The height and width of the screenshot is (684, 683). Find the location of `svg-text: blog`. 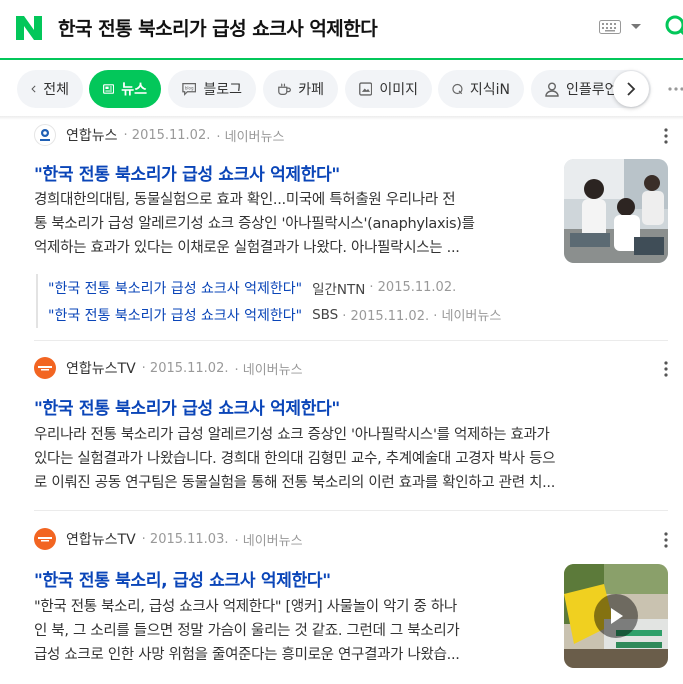

svg-text: blog is located at coordinates (189, 87).